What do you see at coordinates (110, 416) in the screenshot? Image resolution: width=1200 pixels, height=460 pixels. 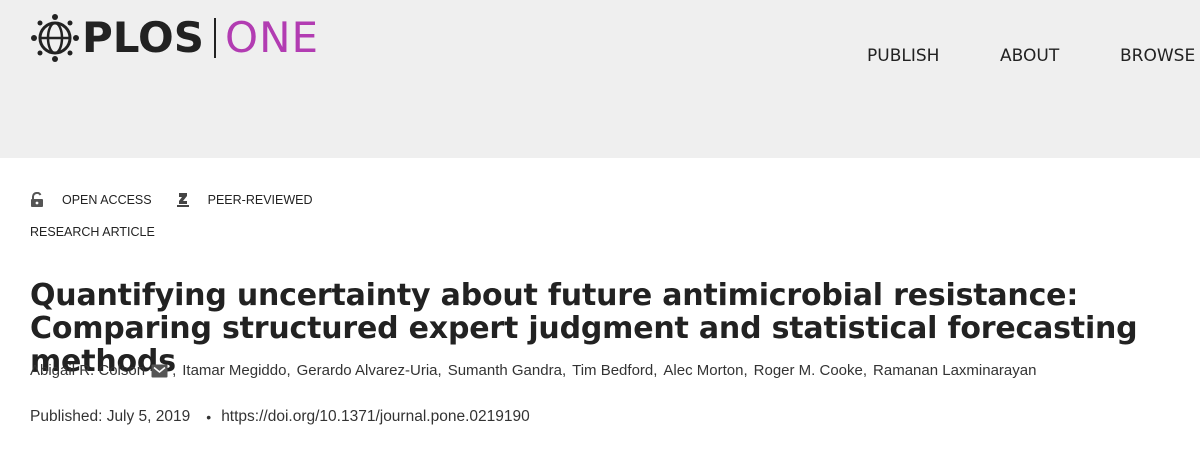 I see `published-date: Published: July 5, 2019` at bounding box center [110, 416].